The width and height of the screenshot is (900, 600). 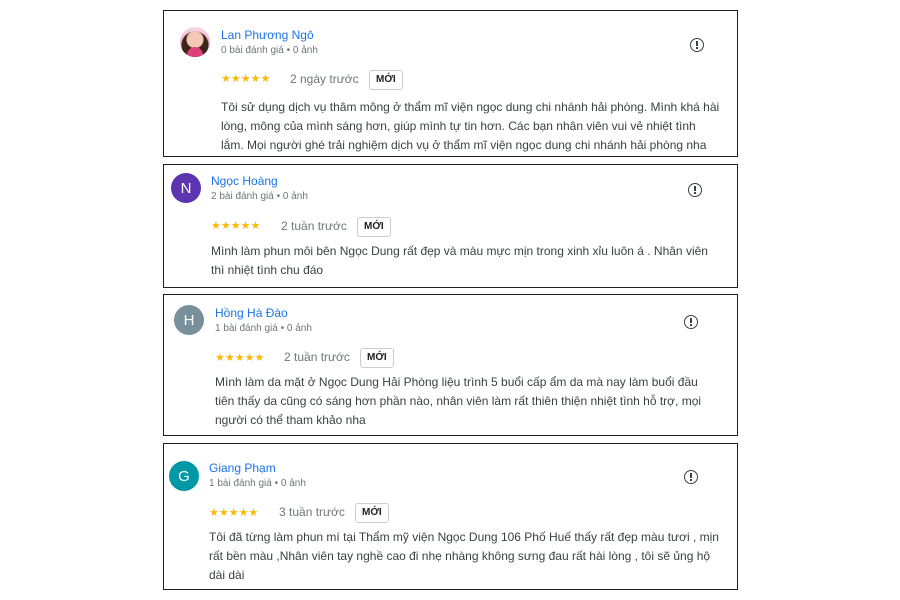 What do you see at coordinates (189, 320) in the screenshot?
I see `reviewer-avatar: H` at bounding box center [189, 320].